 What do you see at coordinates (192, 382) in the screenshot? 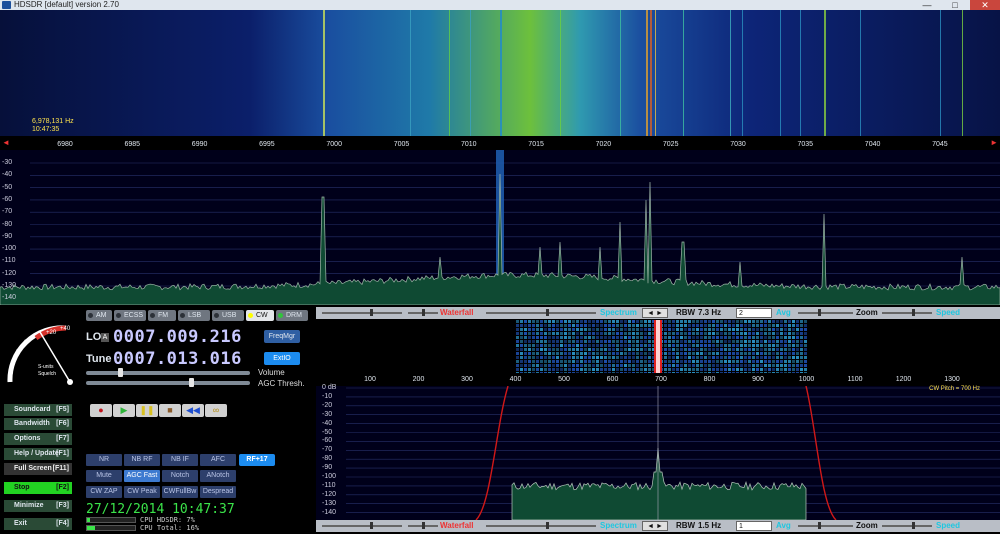
I see `agc-threshold-slider-knob` at bounding box center [192, 382].